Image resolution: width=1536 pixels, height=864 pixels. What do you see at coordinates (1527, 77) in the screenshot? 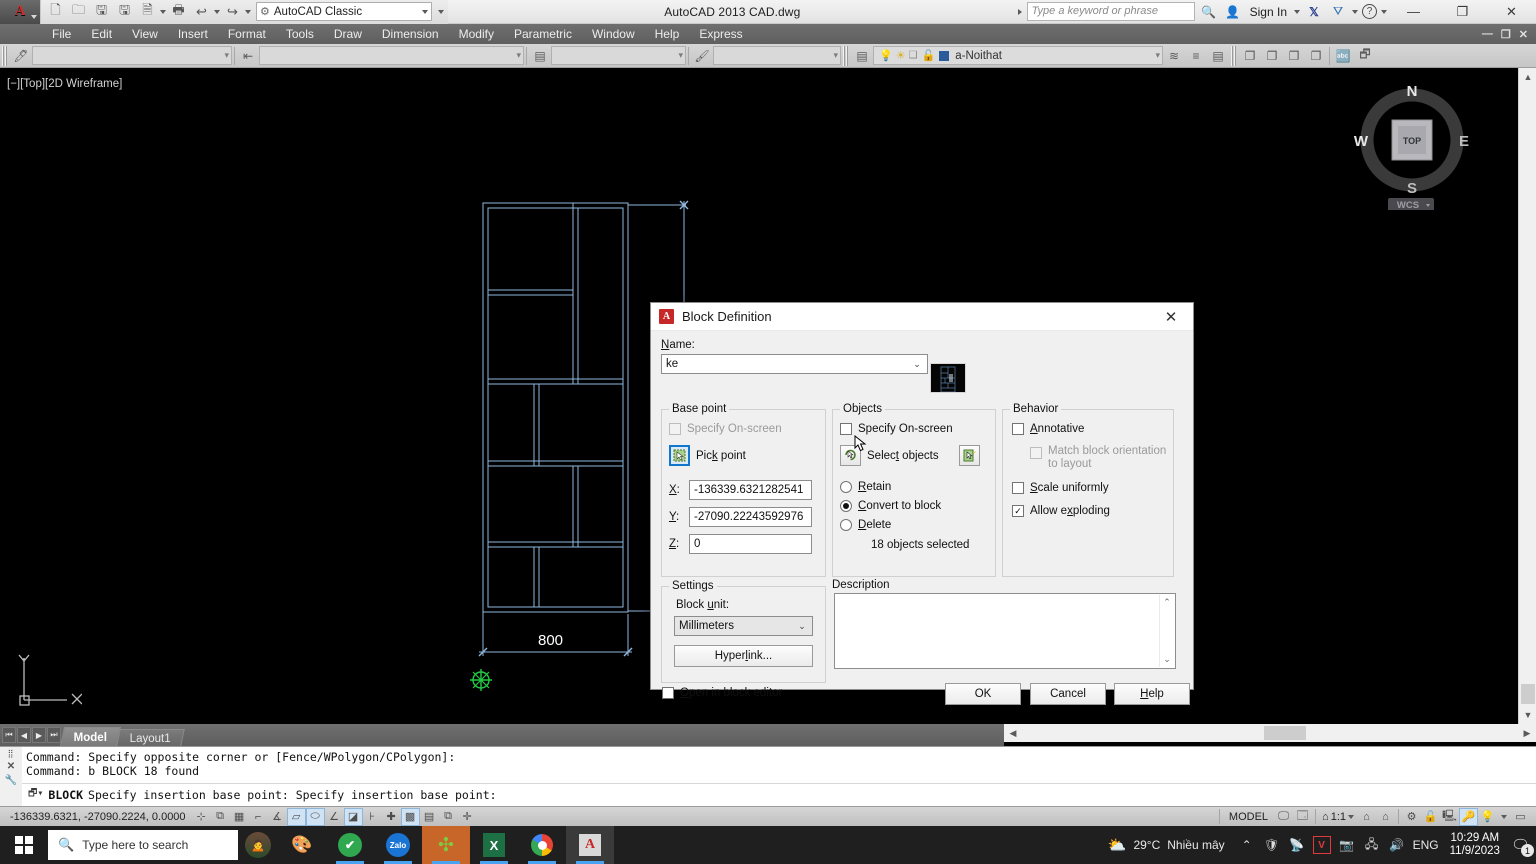
I see `scroll-up-button: ▲` at bounding box center [1527, 77].